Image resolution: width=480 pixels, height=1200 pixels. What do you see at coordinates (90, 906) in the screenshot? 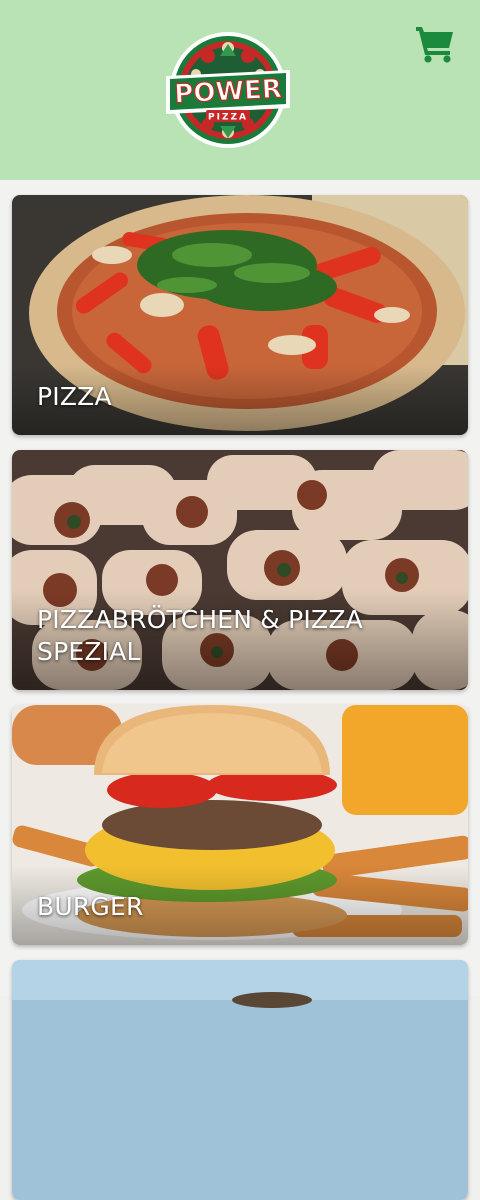
I see `category-label: BURGER` at bounding box center [90, 906].